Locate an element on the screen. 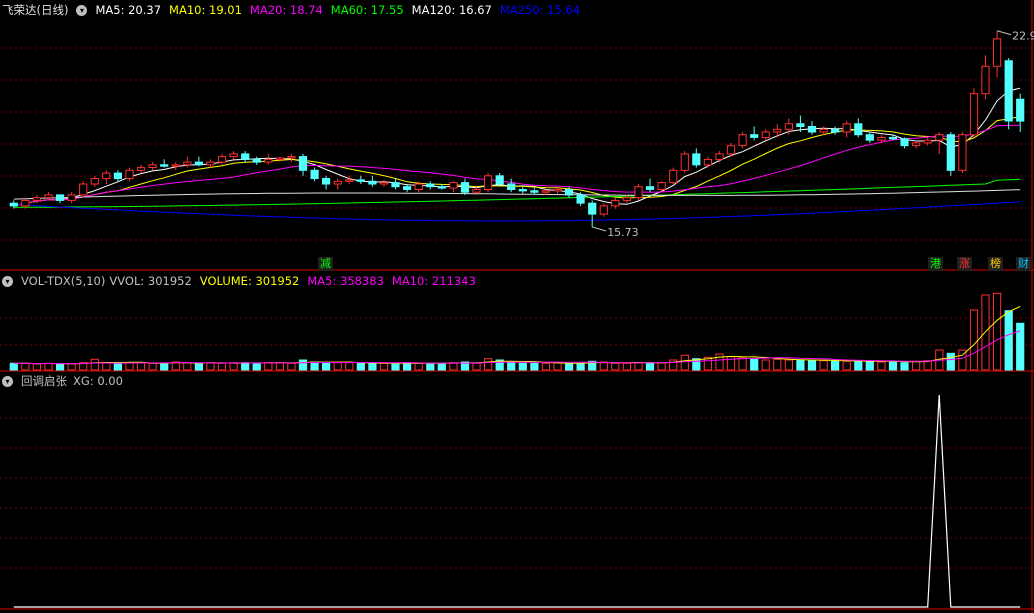 The width and height of the screenshot is (1034, 613). volume-legend-item-2: MA5: 358383 is located at coordinates (345, 281).